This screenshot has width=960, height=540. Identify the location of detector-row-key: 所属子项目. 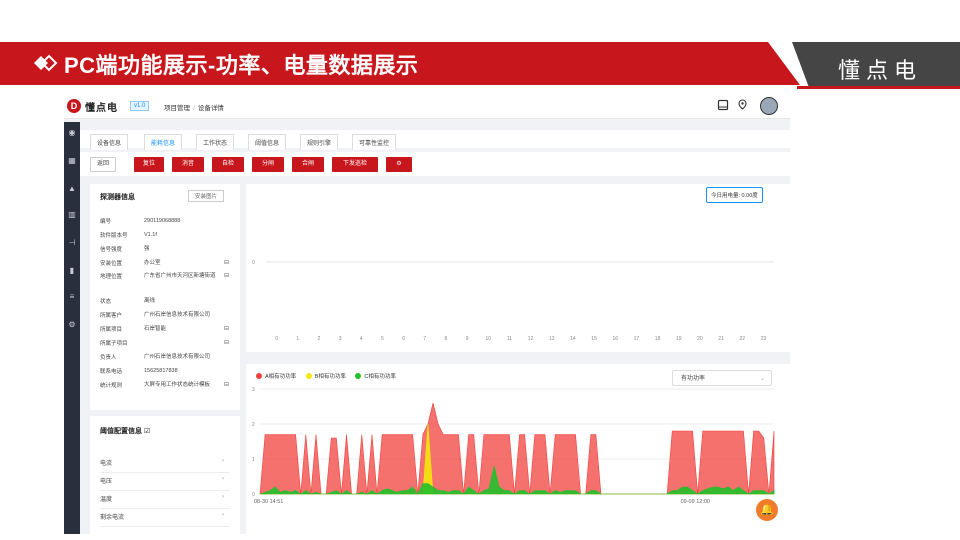
(114, 344).